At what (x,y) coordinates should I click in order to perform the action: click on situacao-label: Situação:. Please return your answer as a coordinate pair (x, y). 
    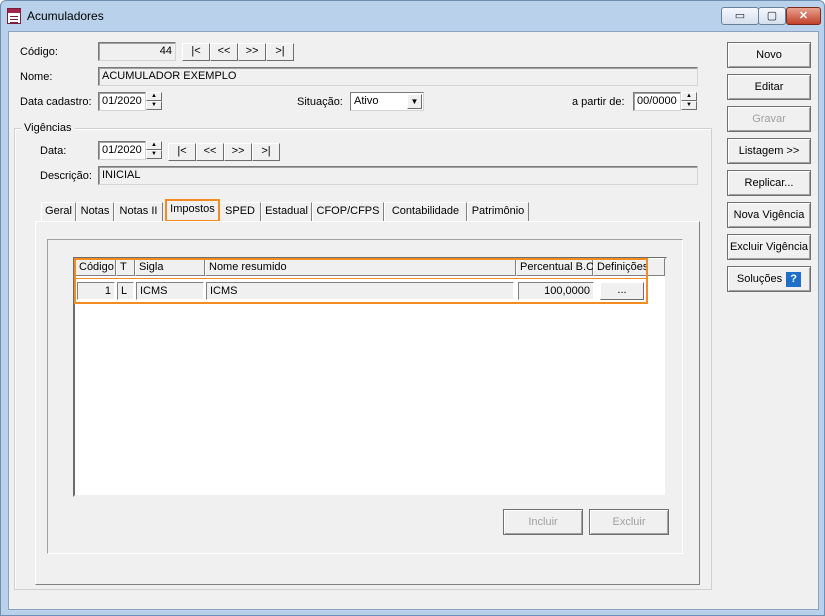
    Looking at the image, I should click on (320, 102).